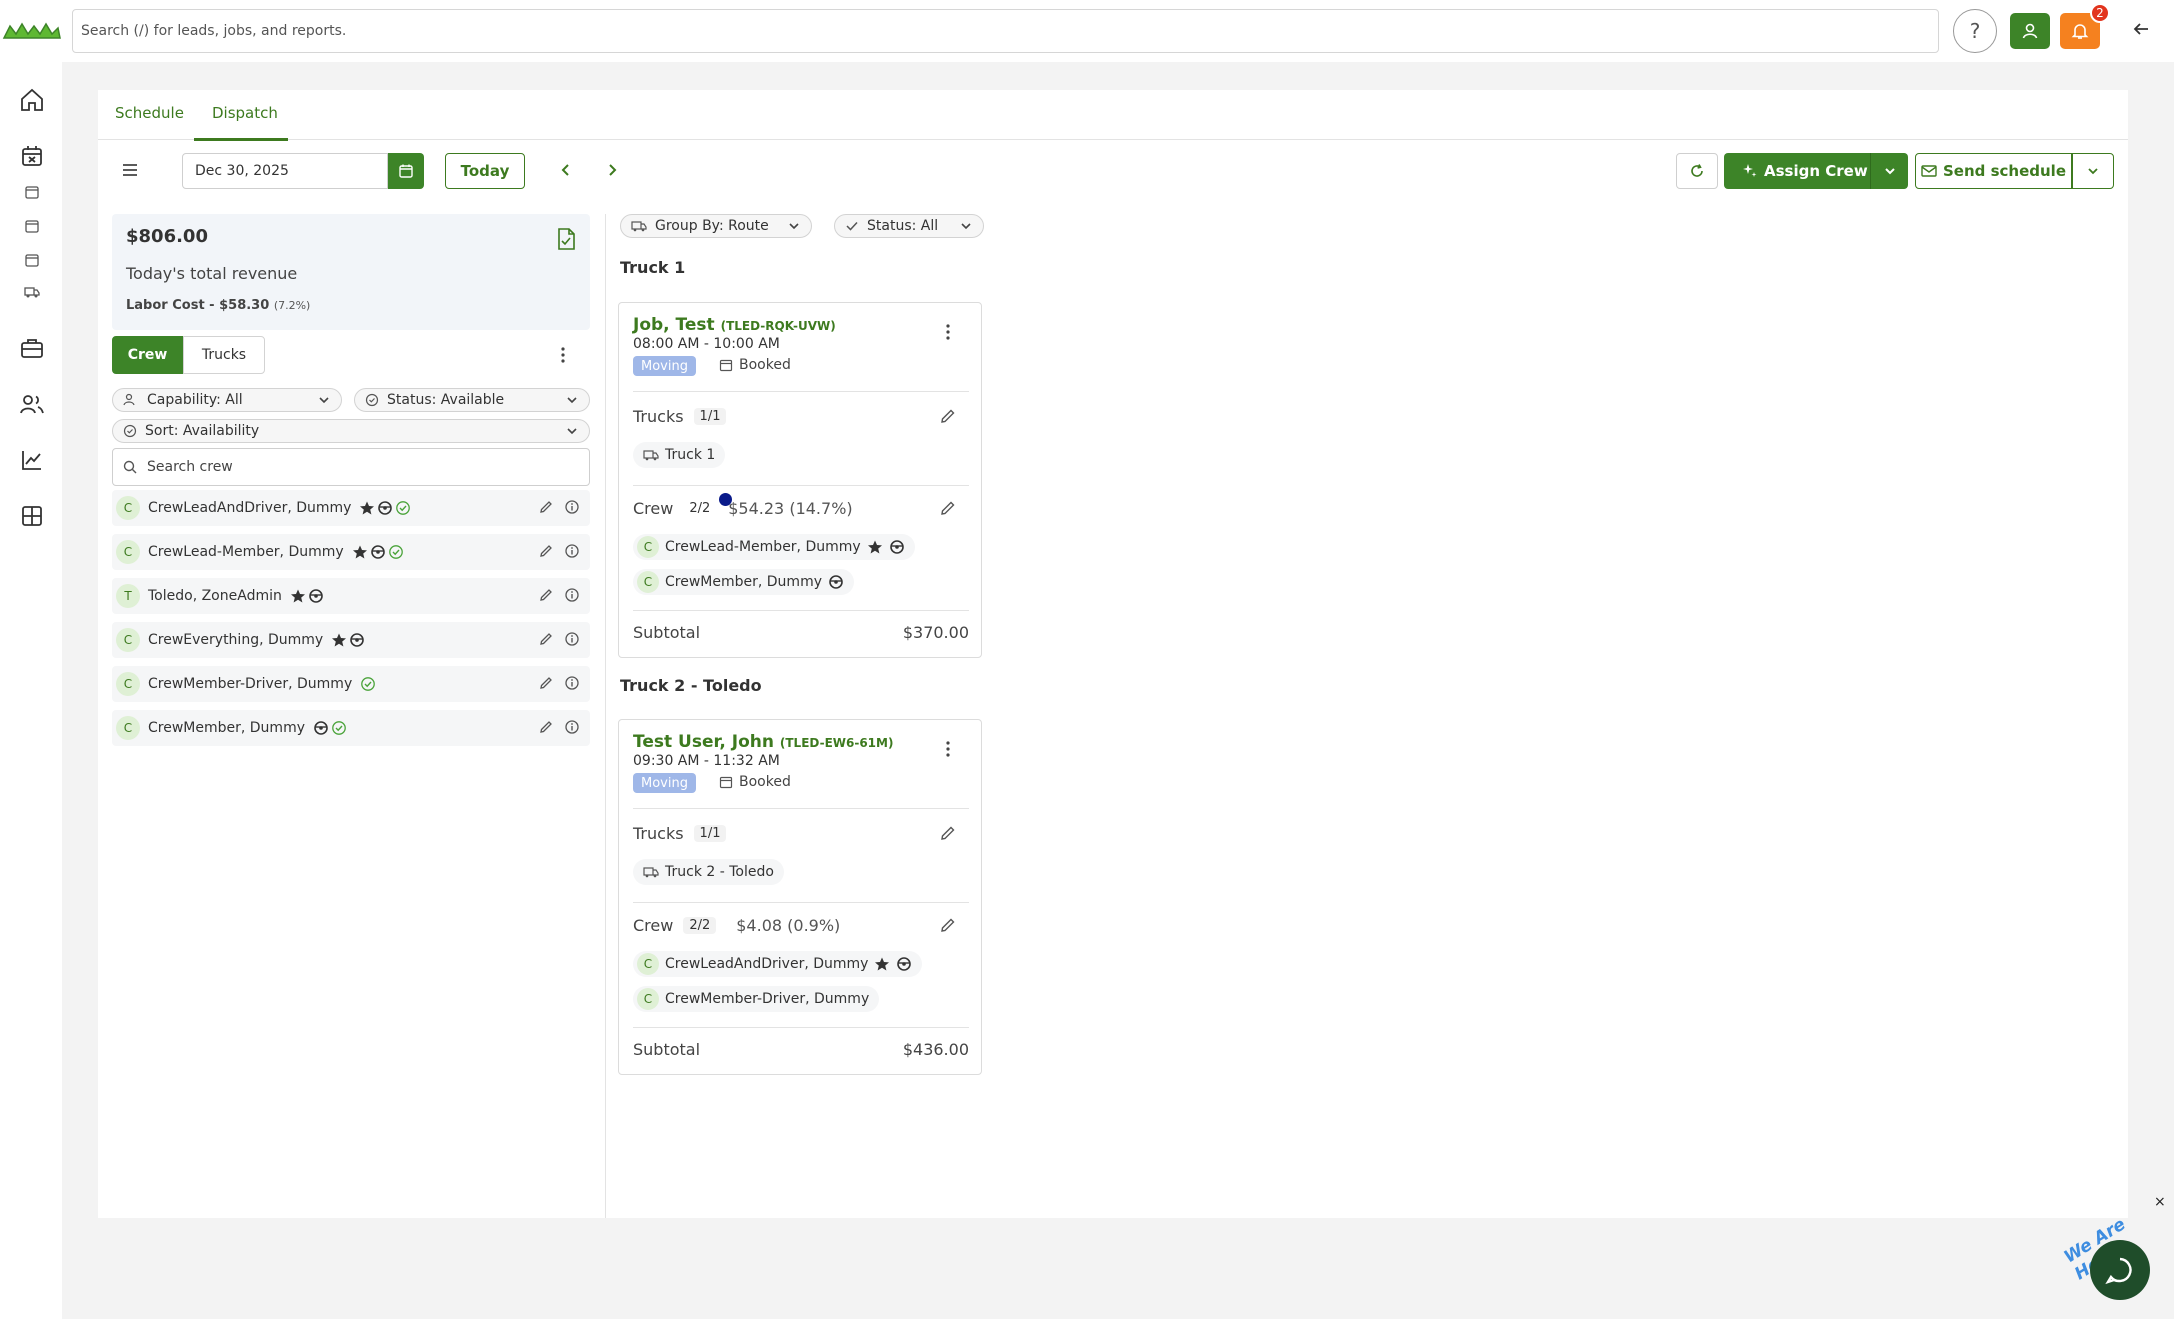 The width and height of the screenshot is (2174, 1319). What do you see at coordinates (218, 305) in the screenshot?
I see `labor-cost: Labor Cost - $58.30 (7.2%)` at bounding box center [218, 305].